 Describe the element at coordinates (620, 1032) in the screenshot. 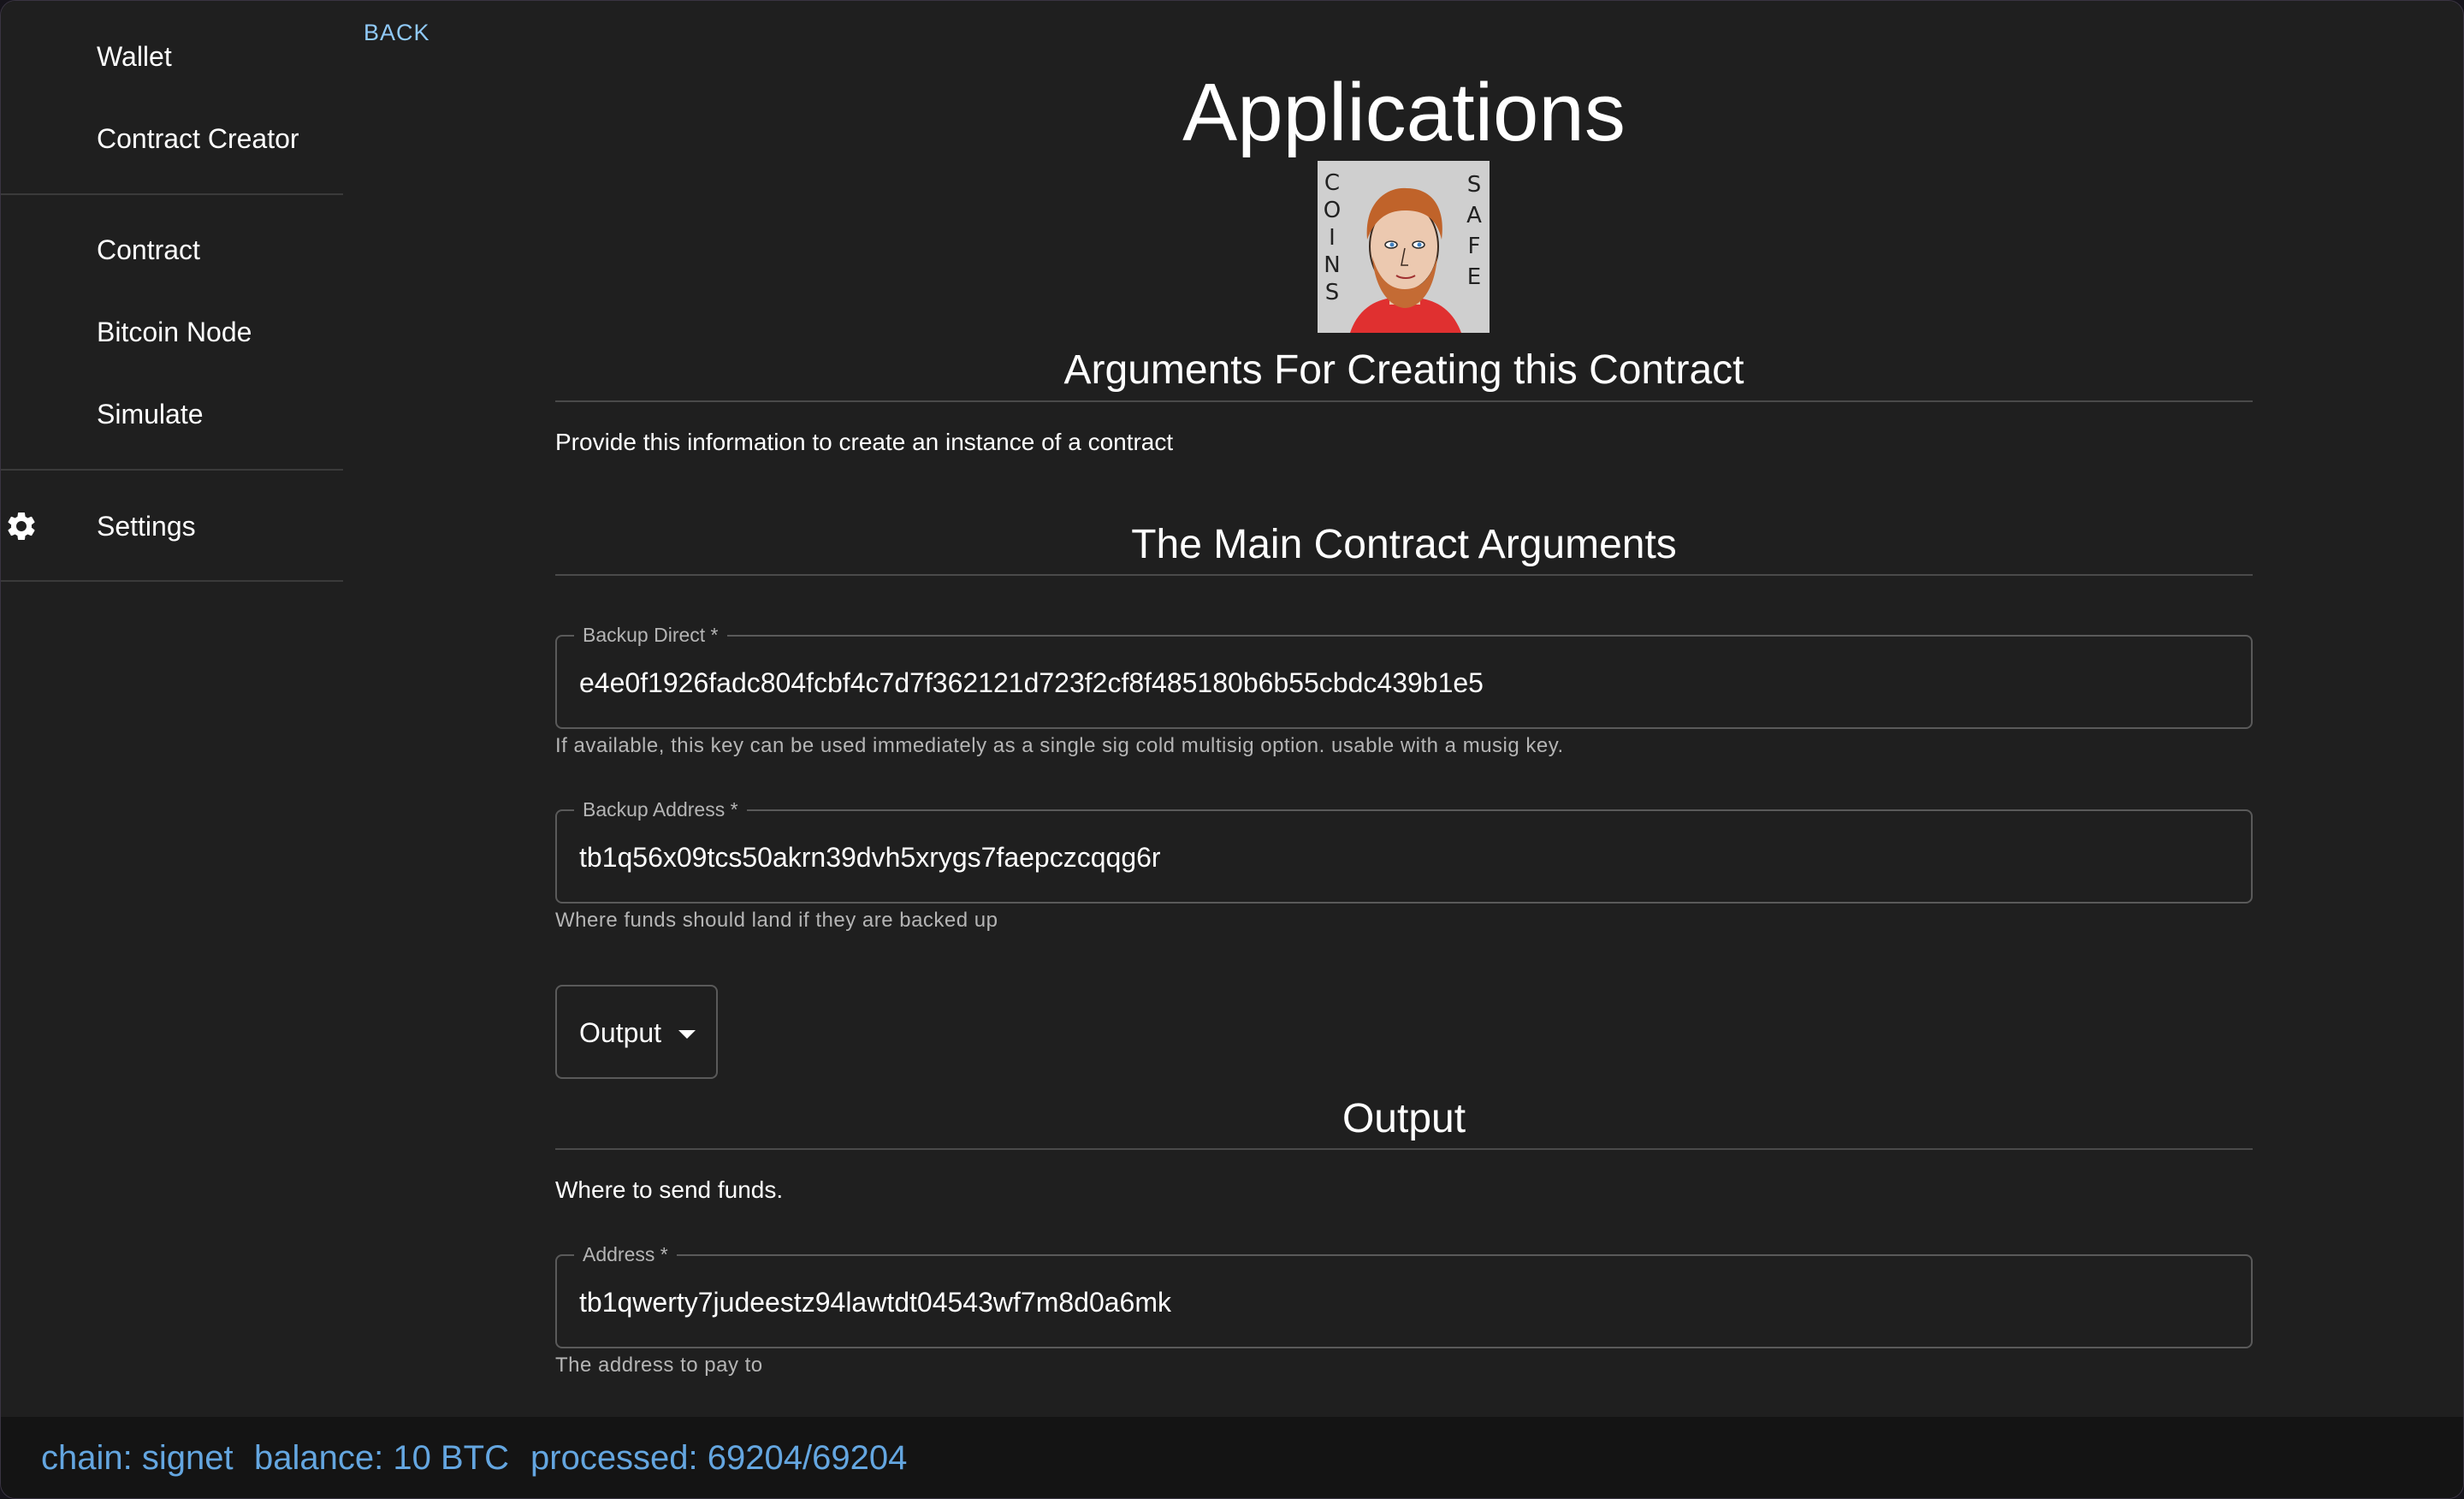

I see `output-select-value: Output` at that location.